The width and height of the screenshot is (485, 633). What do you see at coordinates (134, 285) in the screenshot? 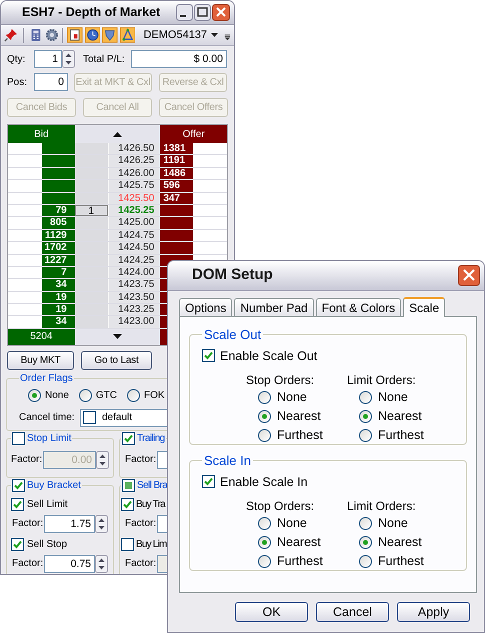
I see `price-cell: 1423.75` at bounding box center [134, 285].